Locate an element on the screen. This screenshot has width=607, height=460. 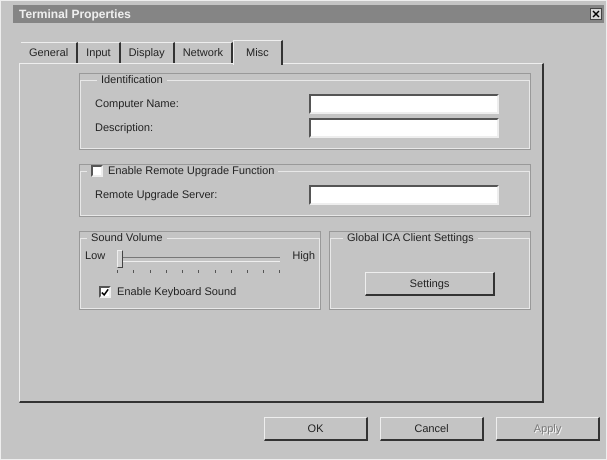
slider-min-label: Low is located at coordinates (95, 256).